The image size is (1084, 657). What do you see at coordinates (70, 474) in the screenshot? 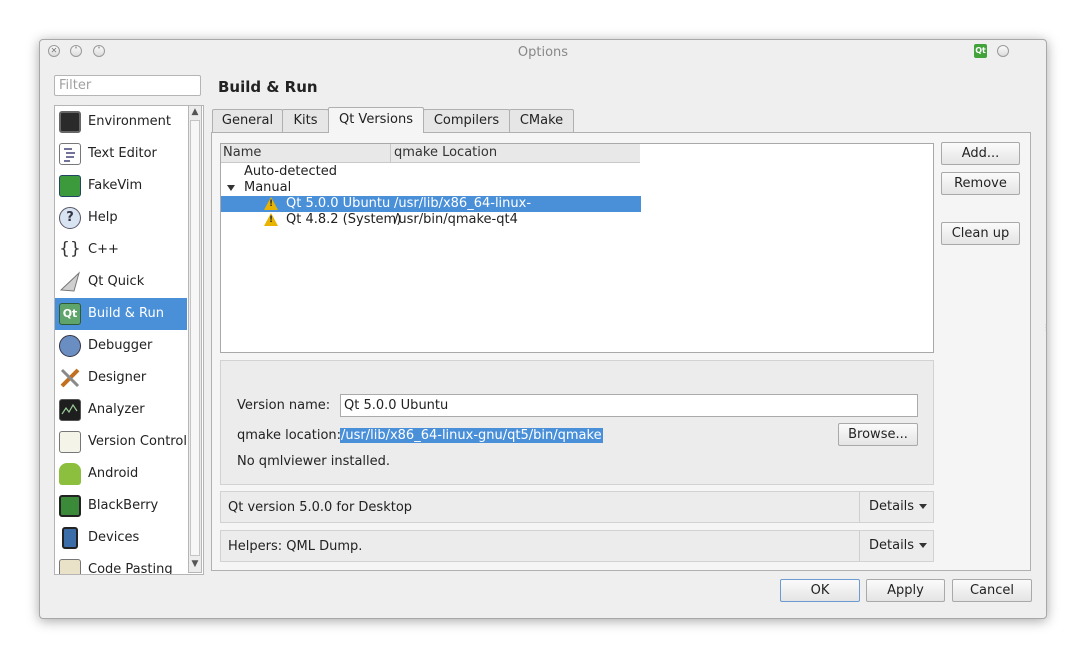
I see `android-icon` at bounding box center [70, 474].